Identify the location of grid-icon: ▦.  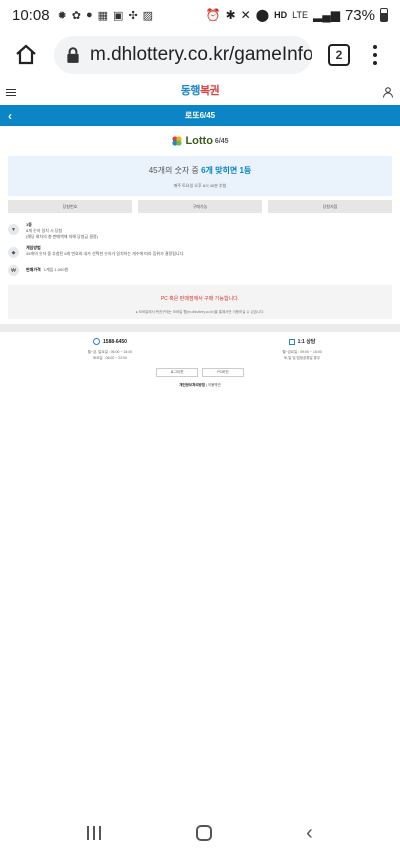
(103, 15).